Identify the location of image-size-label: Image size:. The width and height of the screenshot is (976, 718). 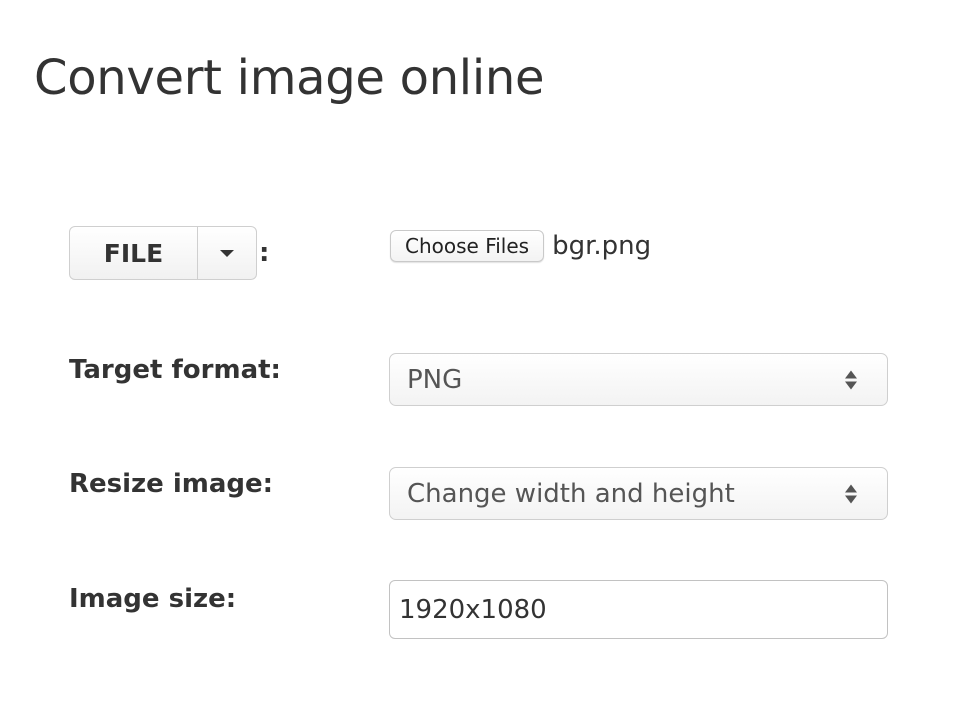
(153, 599).